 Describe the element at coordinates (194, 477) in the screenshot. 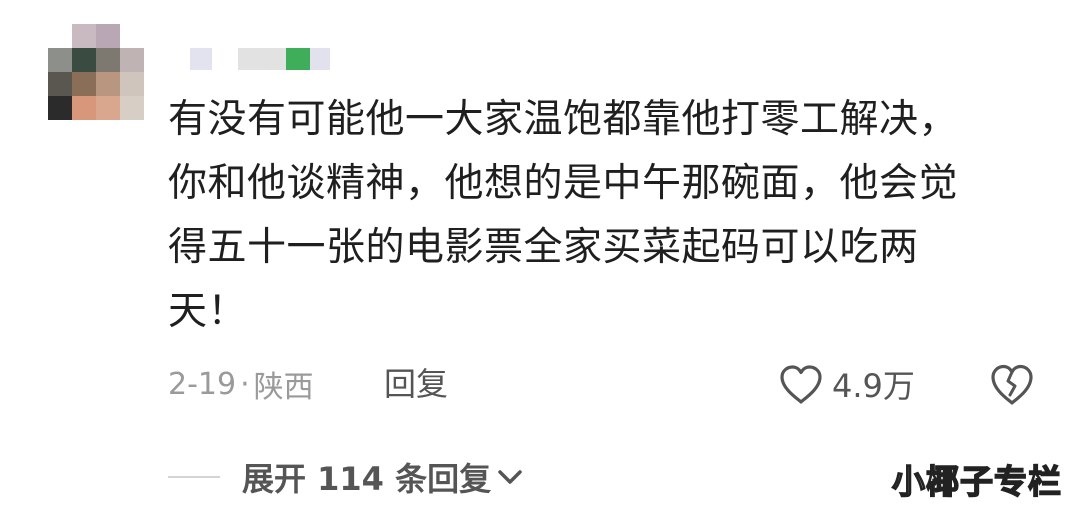

I see `divider` at that location.